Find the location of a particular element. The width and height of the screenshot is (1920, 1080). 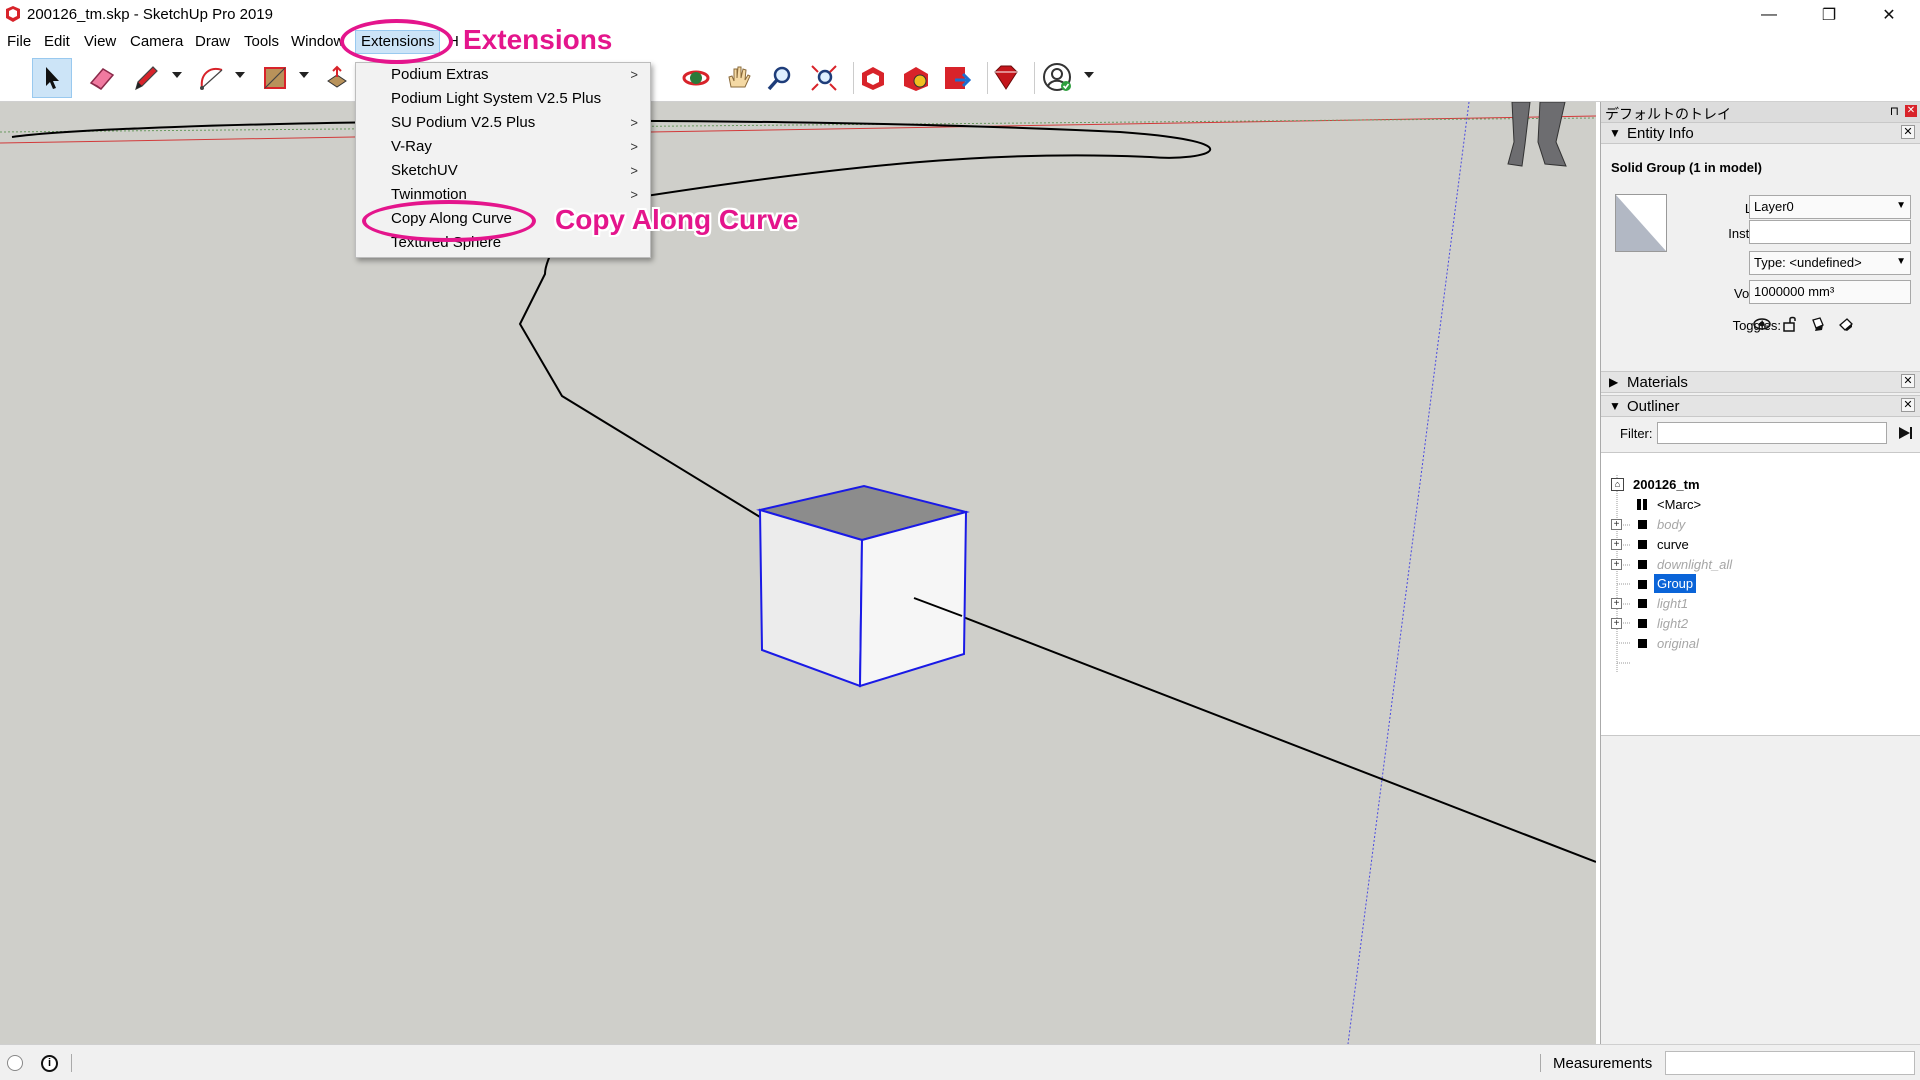

ruby-gem-icon is located at coordinates (1006, 77).